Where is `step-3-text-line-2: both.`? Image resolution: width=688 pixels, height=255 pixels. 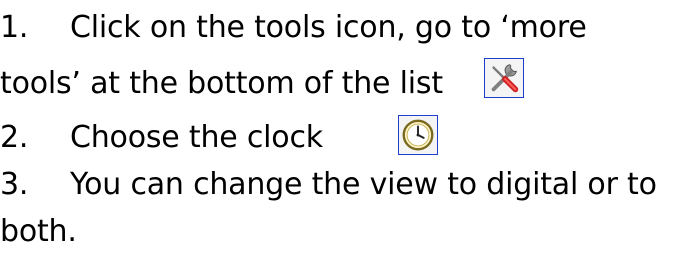 step-3-text-line-2: both. is located at coordinates (38, 231).